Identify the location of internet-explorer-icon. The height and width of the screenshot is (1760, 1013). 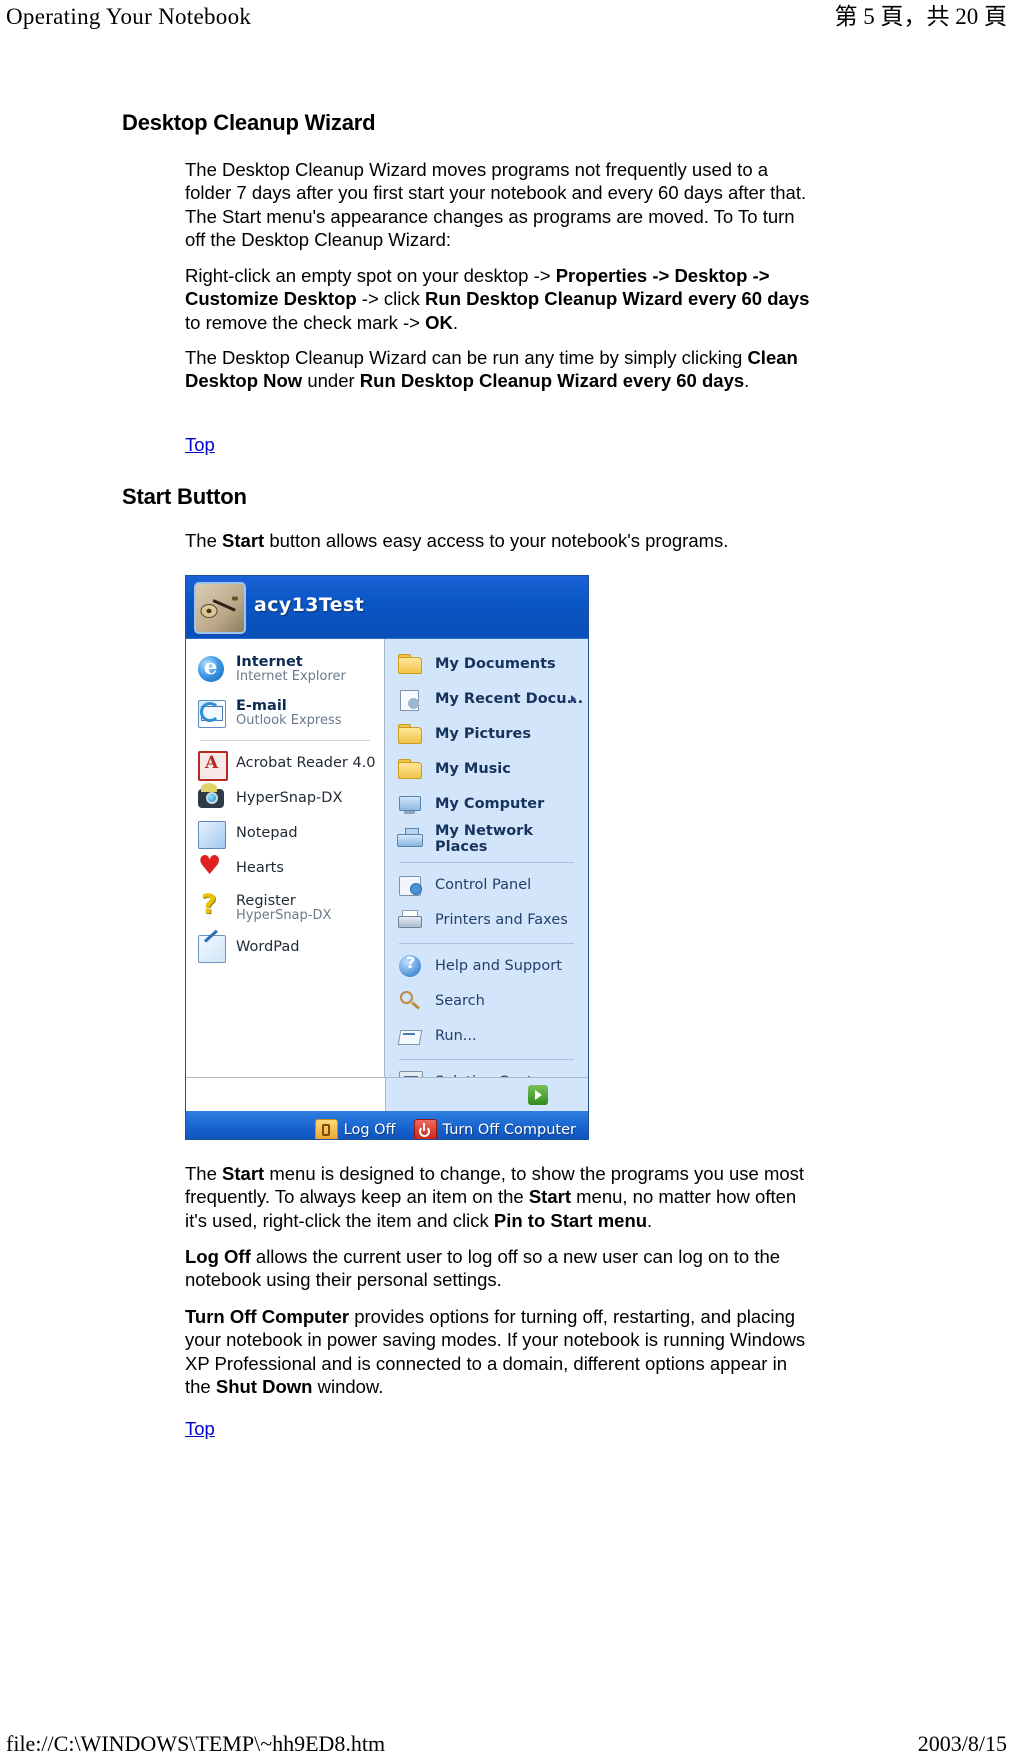
(213, 669).